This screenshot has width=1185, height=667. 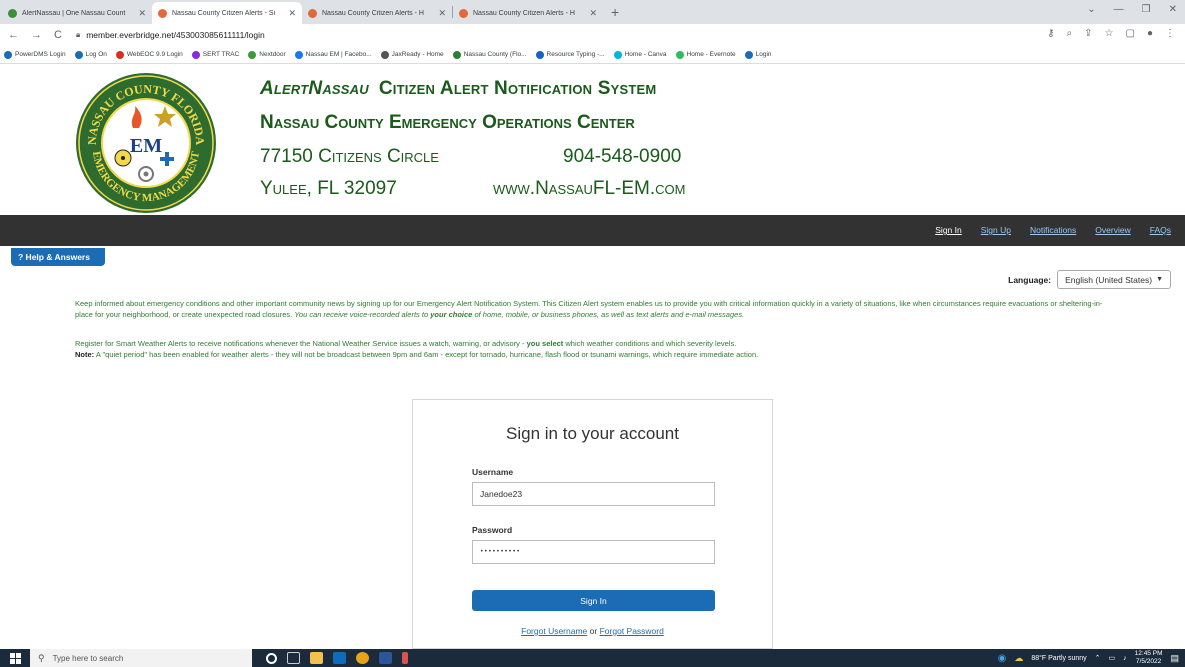 What do you see at coordinates (215, 54) in the screenshot?
I see `bookmark-item: SERT TRAC` at bounding box center [215, 54].